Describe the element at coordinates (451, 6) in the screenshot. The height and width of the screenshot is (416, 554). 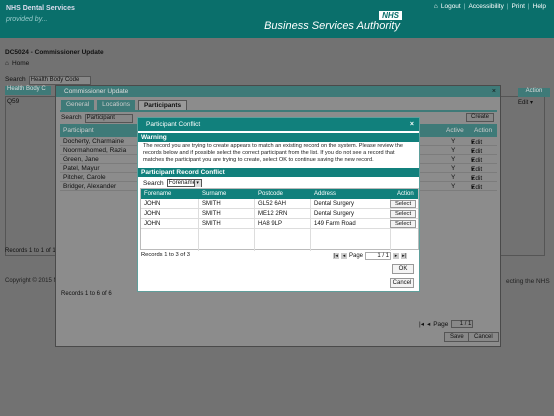
I see `logout-link: Logout` at that location.